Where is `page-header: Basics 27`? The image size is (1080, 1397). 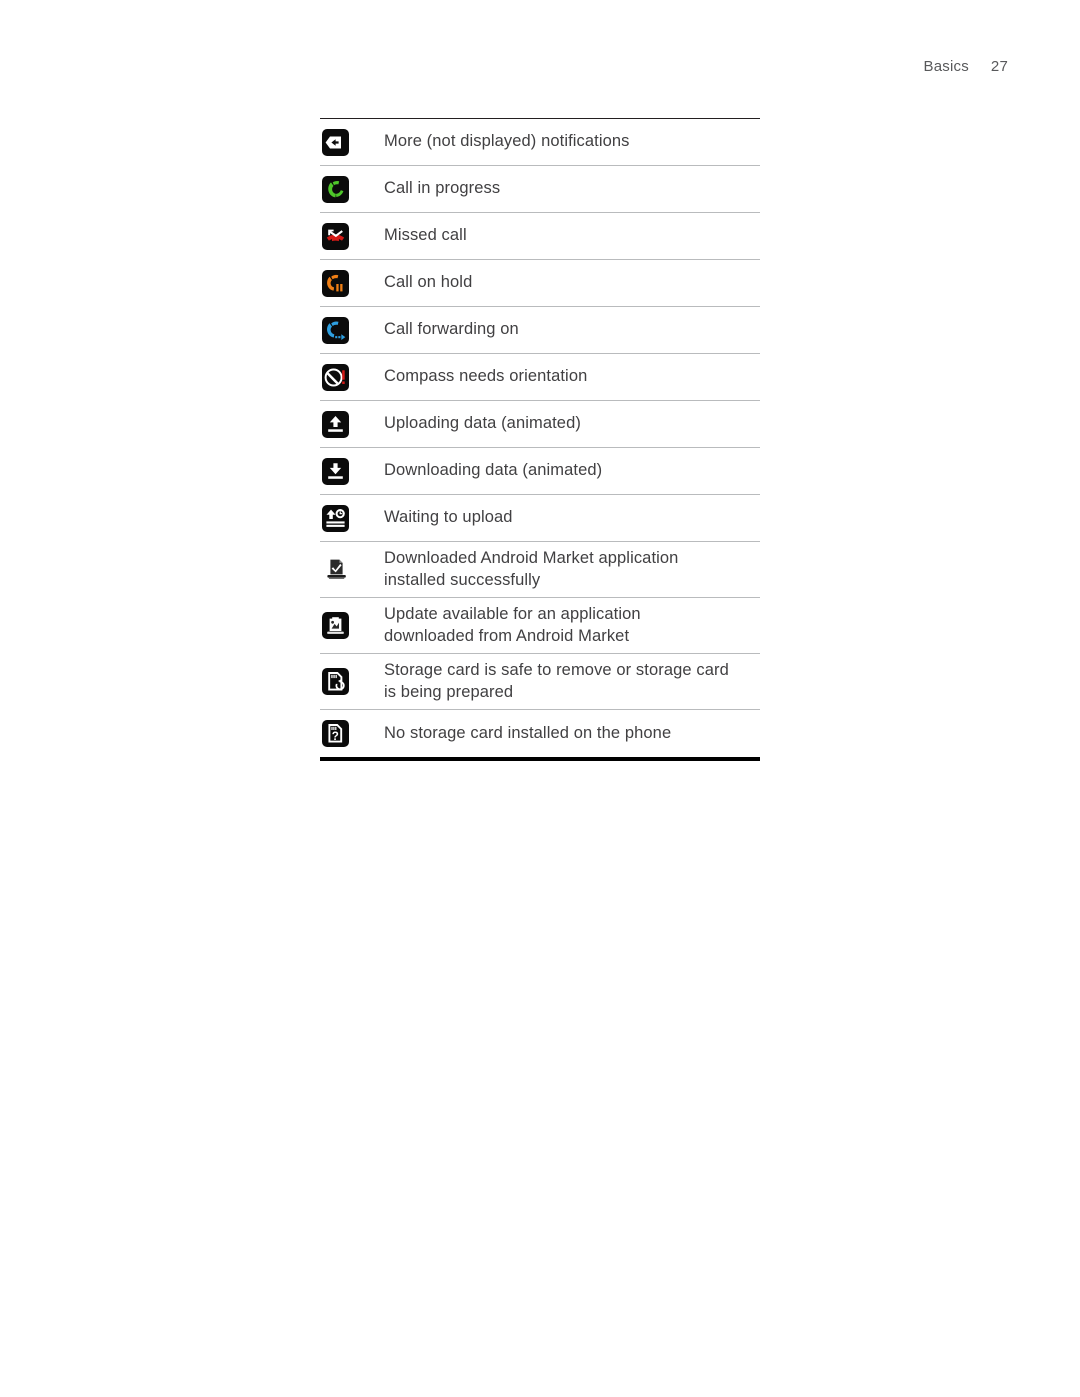 page-header: Basics 27 is located at coordinates (966, 66).